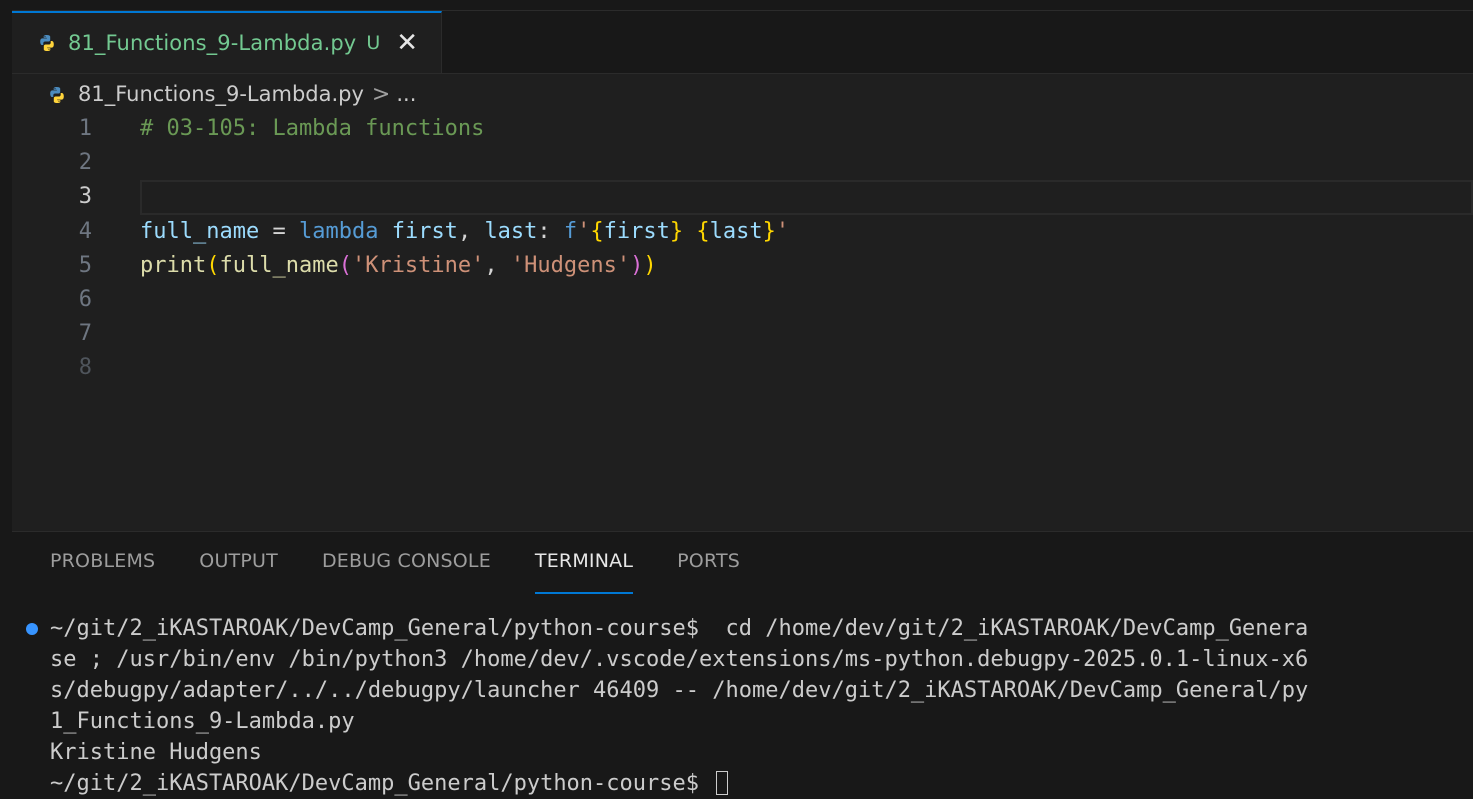  I want to click on breadcrumb-file: 81_Functions_9-Lambda.py, so click(221, 94).